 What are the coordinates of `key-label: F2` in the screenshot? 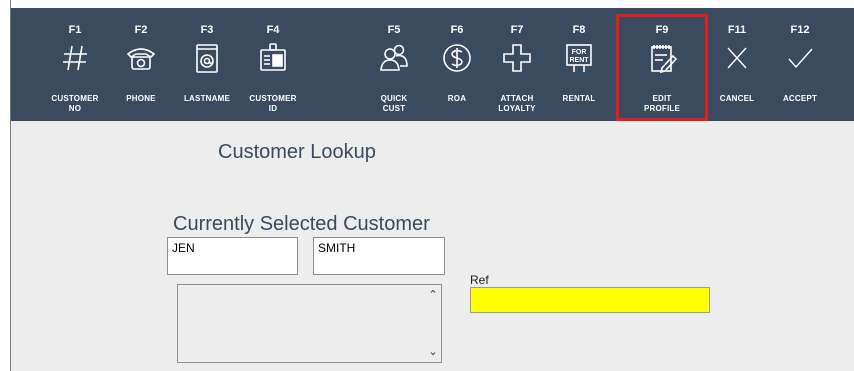 It's located at (141, 30).